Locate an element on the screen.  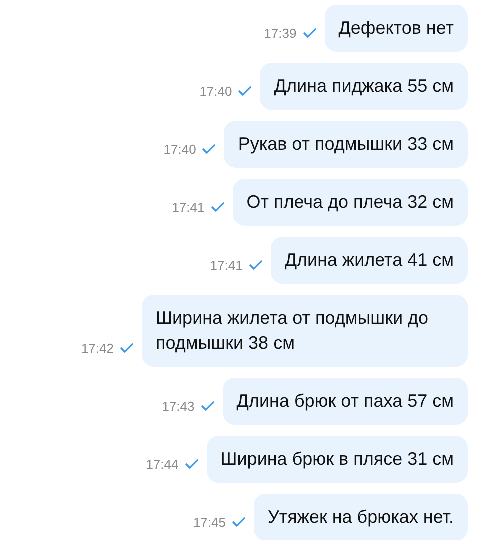
message-bubble: Длина брюк от паха 57 см is located at coordinates (345, 401).